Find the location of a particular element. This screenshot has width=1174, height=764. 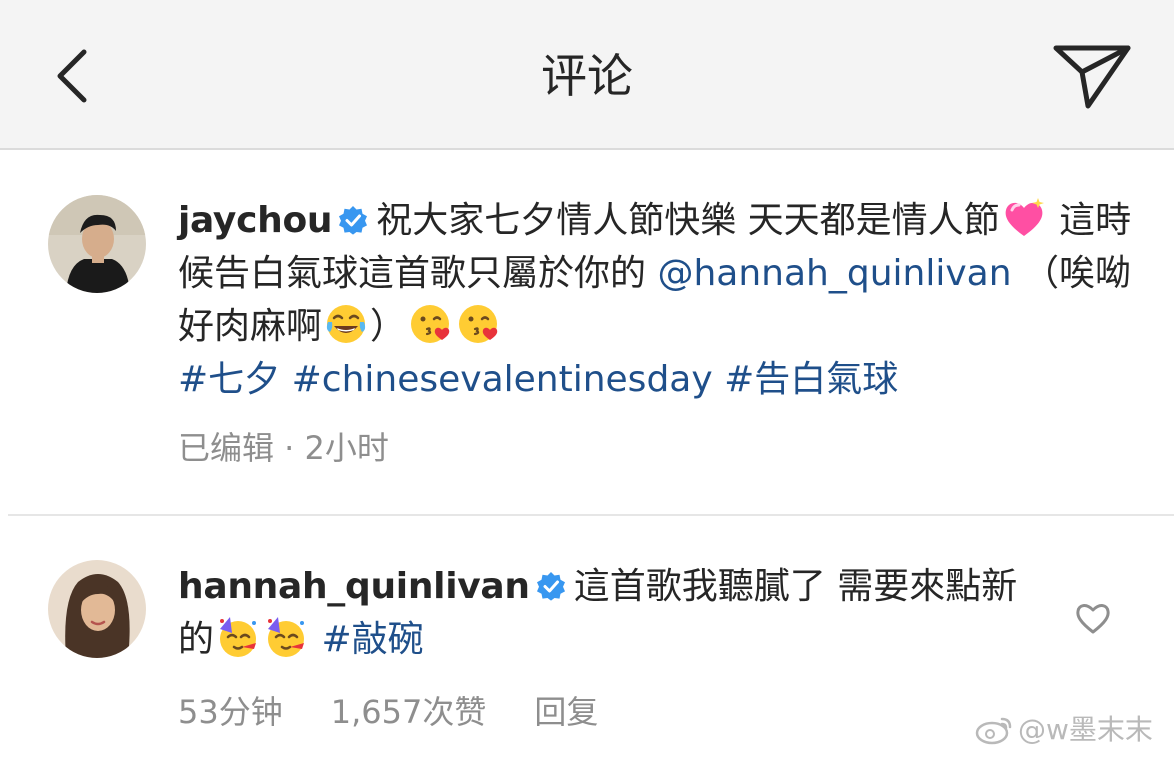

page-title: 评论 is located at coordinates (587, 76).